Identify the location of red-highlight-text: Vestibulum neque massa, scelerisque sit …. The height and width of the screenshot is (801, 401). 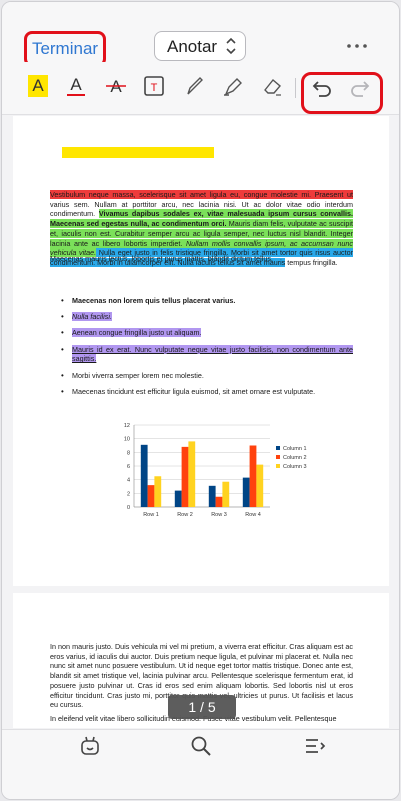
(201, 194).